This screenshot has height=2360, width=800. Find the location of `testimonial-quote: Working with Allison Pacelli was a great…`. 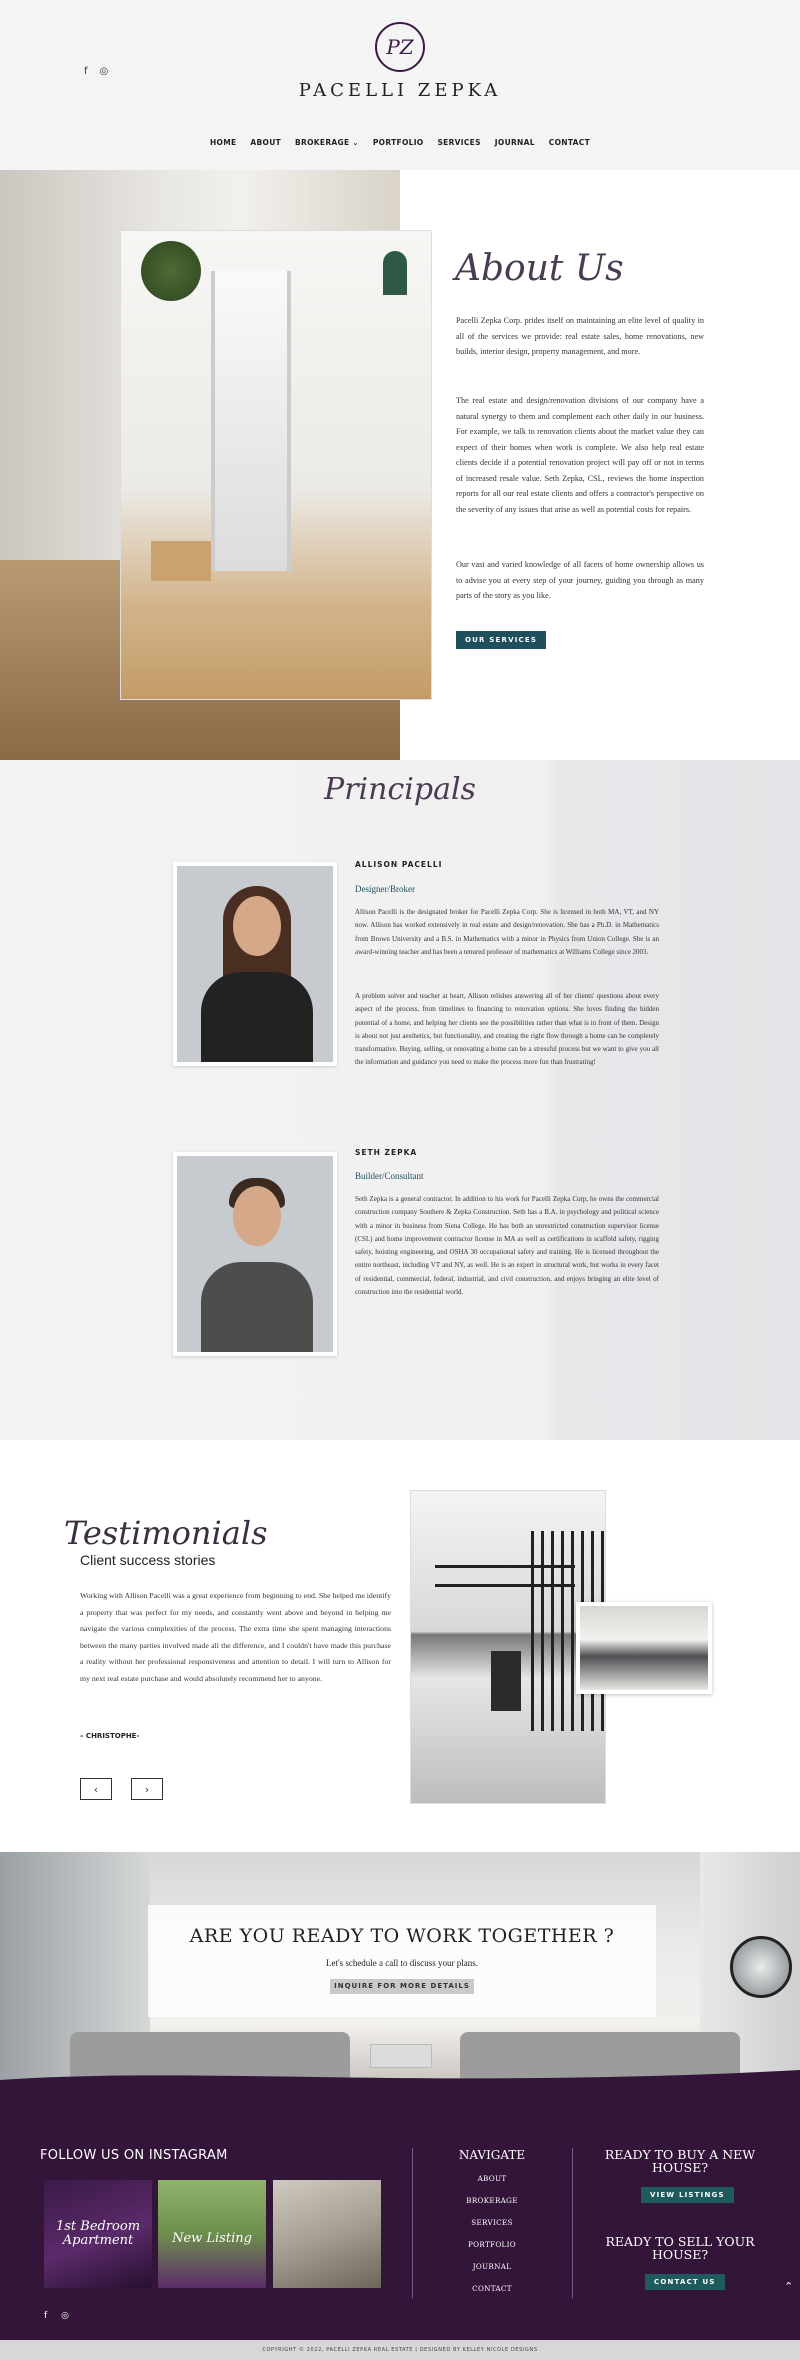

testimonial-quote: Working with Allison Pacelli was a great… is located at coordinates (235, 1637).